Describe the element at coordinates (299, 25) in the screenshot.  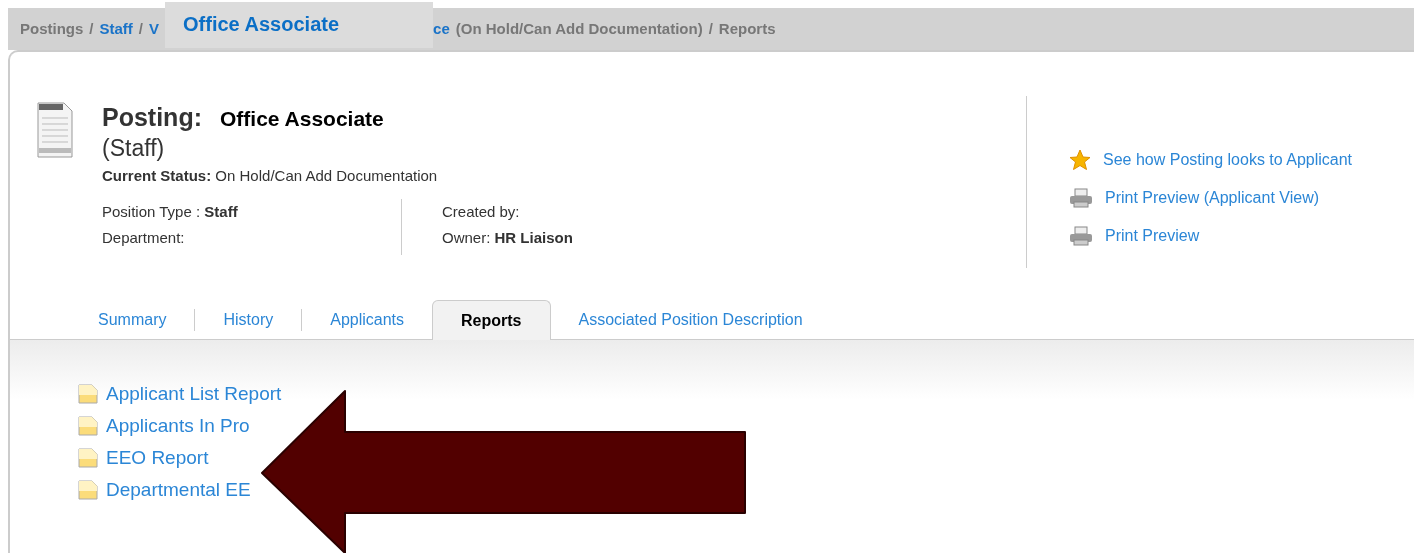
I see `title-label: Office Associate` at that location.